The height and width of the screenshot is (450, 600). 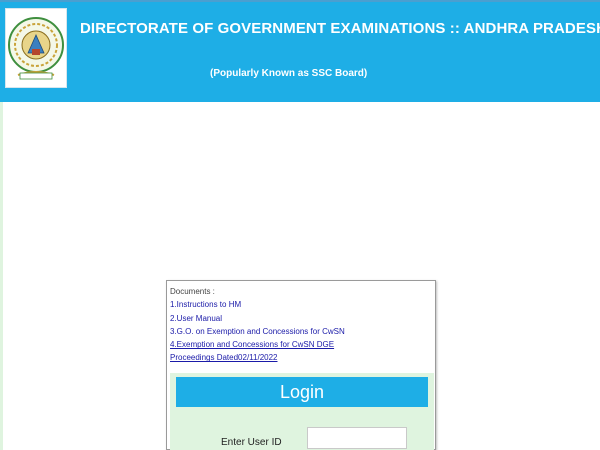 I want to click on doc-link-proceedings: Proceedings Dated02/11/2022, so click(x=302, y=357).